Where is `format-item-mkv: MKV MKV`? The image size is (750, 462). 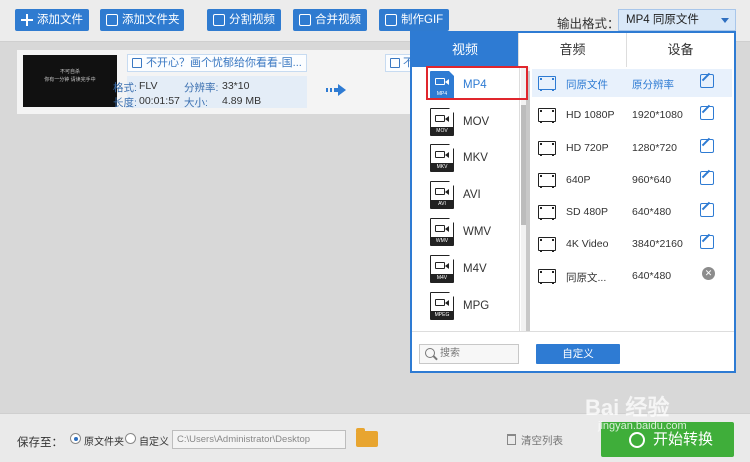
format-item-mkv: MKV MKV is located at coordinates (462, 159).